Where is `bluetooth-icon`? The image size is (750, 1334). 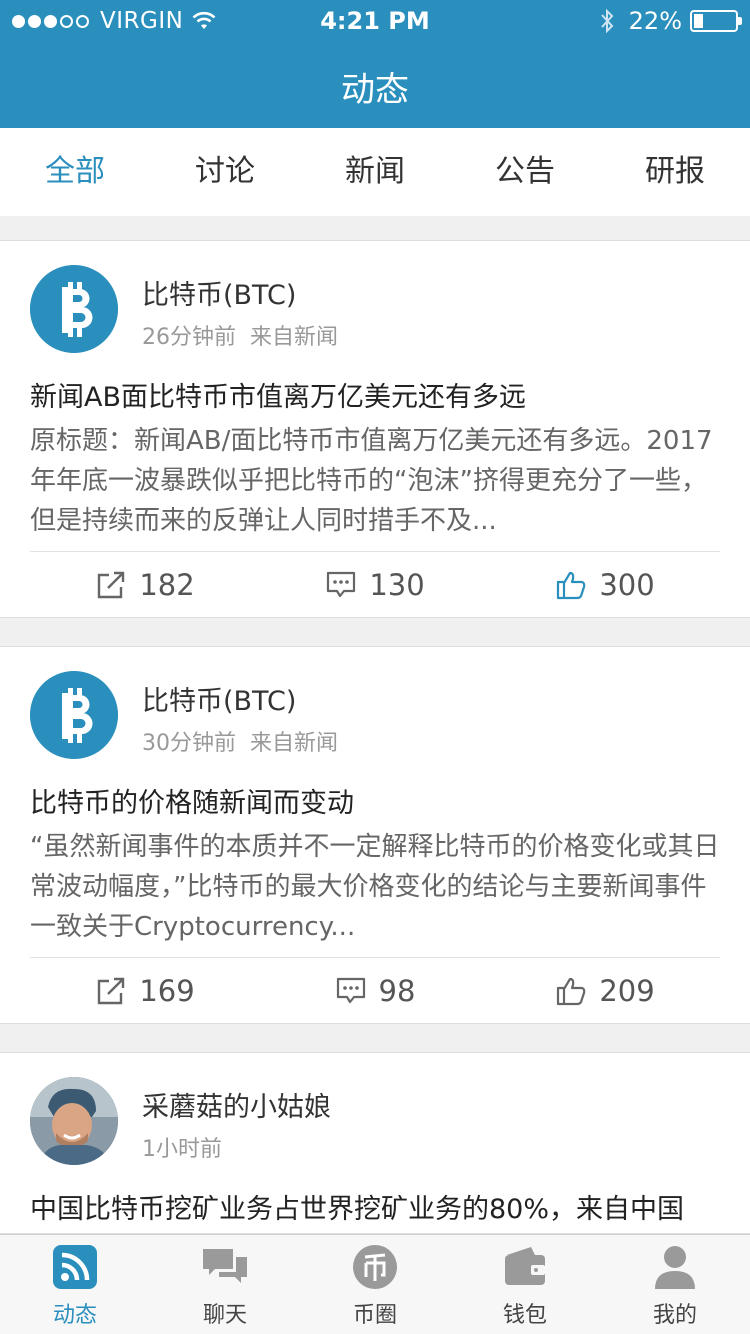
bluetooth-icon is located at coordinates (607, 21).